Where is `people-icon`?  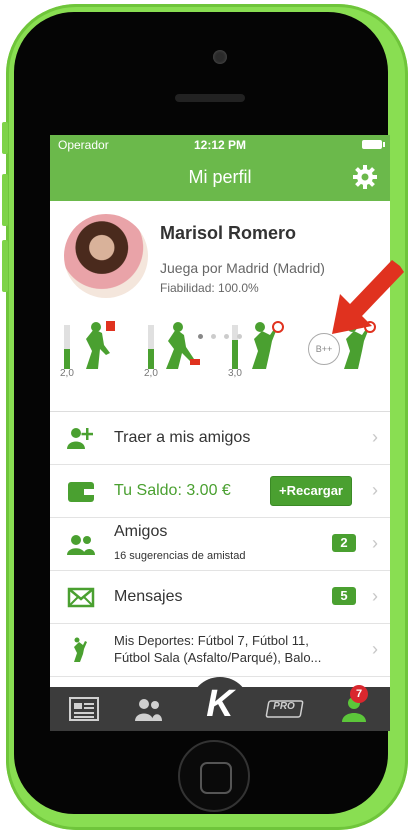
people-icon is located at coordinates (148, 710).